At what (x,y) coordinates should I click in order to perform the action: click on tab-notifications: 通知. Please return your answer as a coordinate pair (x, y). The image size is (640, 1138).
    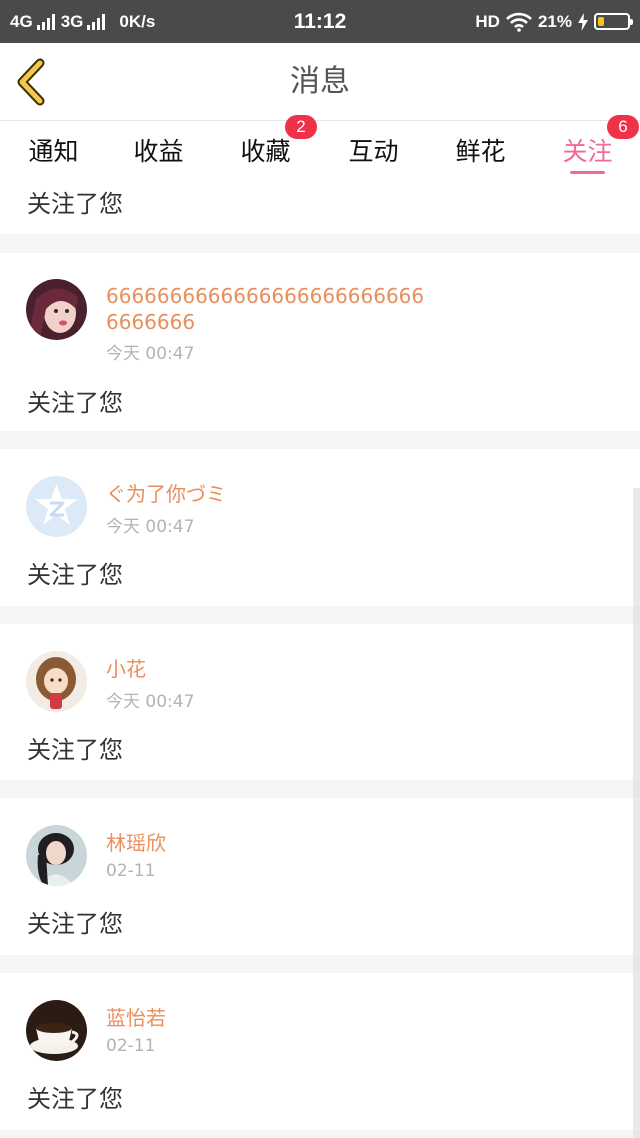
    Looking at the image, I should click on (53, 150).